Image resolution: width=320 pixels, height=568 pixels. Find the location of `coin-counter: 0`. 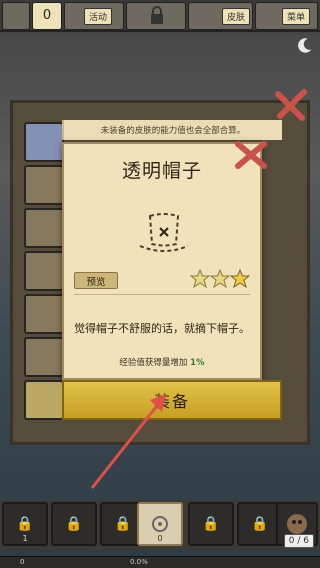

coin-counter: 0 is located at coordinates (47, 16).